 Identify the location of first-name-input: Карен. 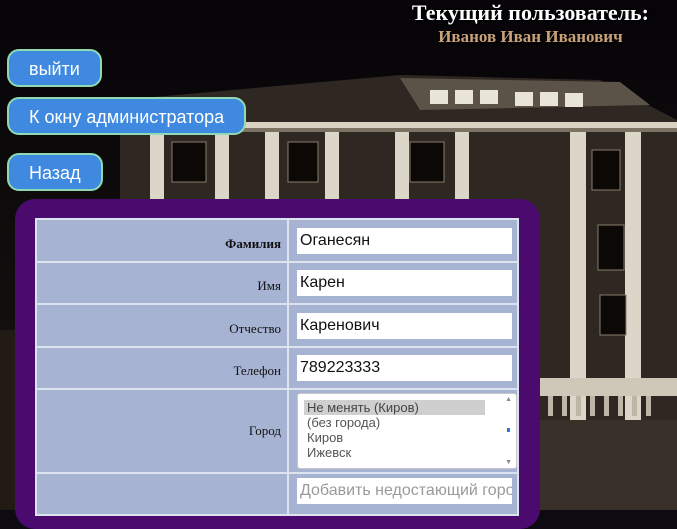
(404, 283).